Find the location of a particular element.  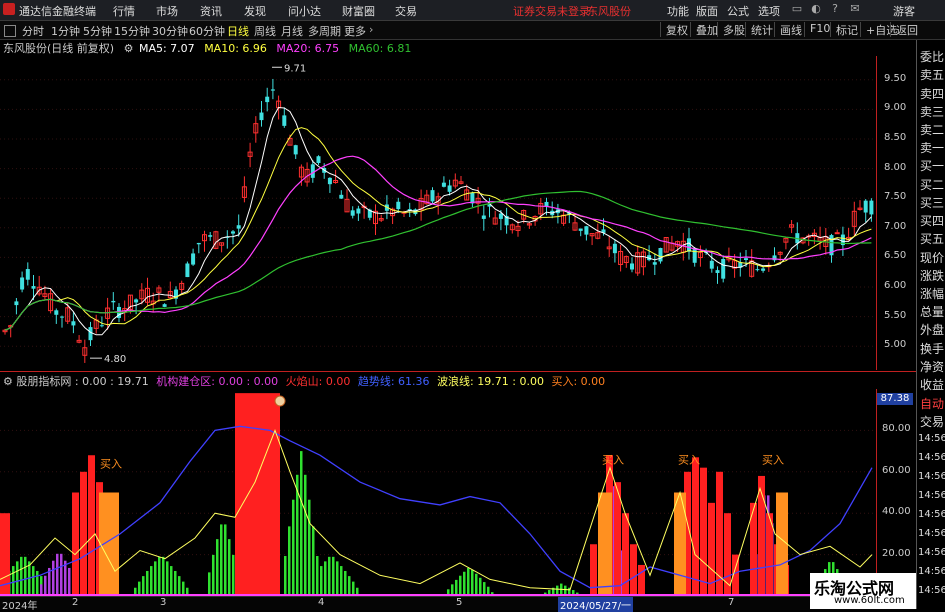

tab-monthly: 月线 is located at coordinates (292, 31).